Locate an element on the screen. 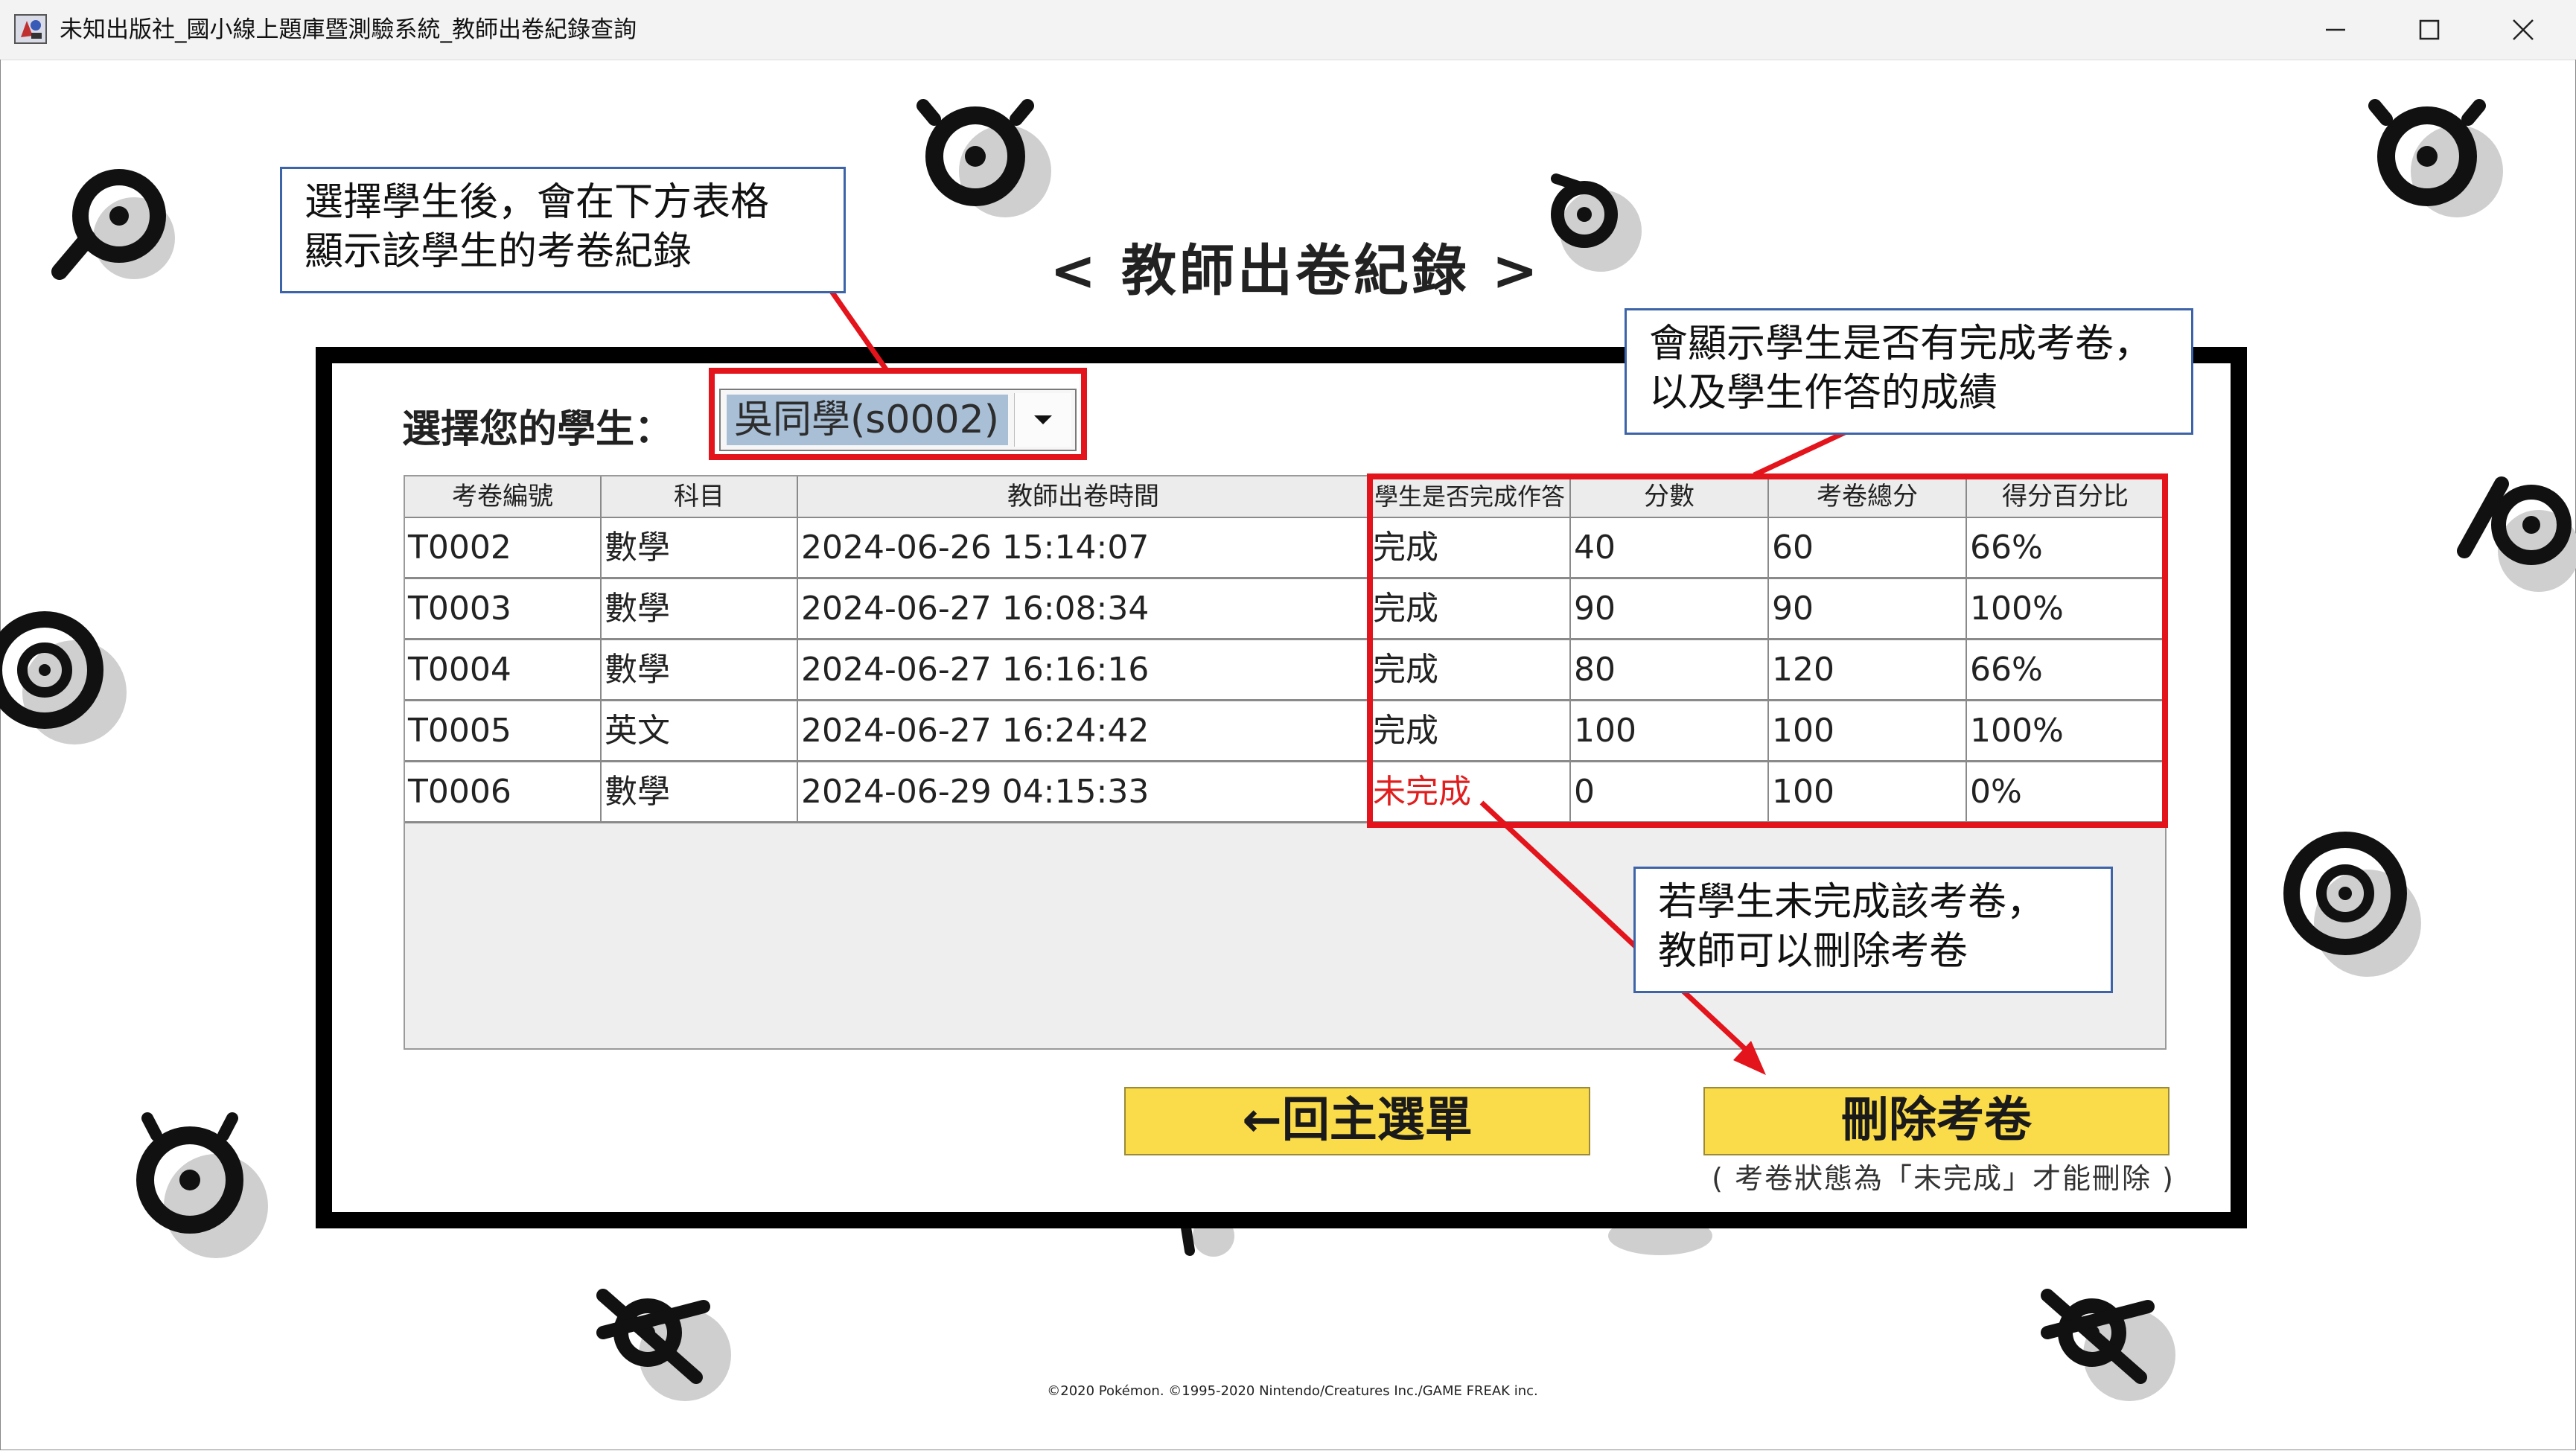  arrow-line-status is located at coordinates (1800, 453).